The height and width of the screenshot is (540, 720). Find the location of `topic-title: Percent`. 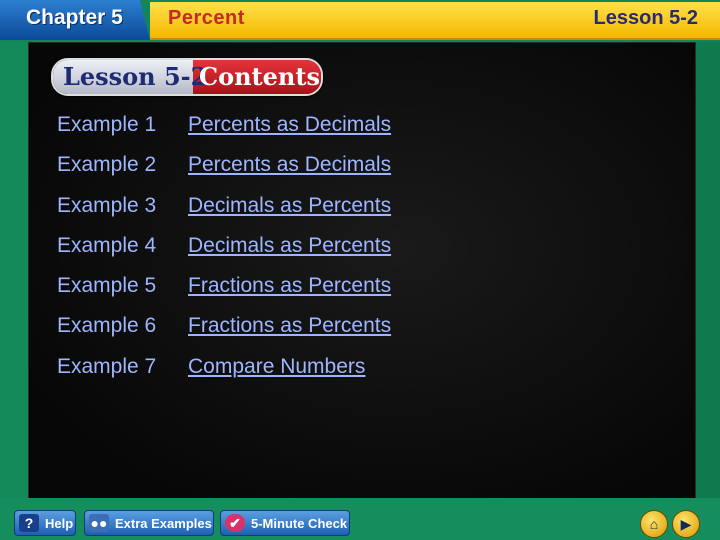

topic-title: Percent is located at coordinates (206, 18).